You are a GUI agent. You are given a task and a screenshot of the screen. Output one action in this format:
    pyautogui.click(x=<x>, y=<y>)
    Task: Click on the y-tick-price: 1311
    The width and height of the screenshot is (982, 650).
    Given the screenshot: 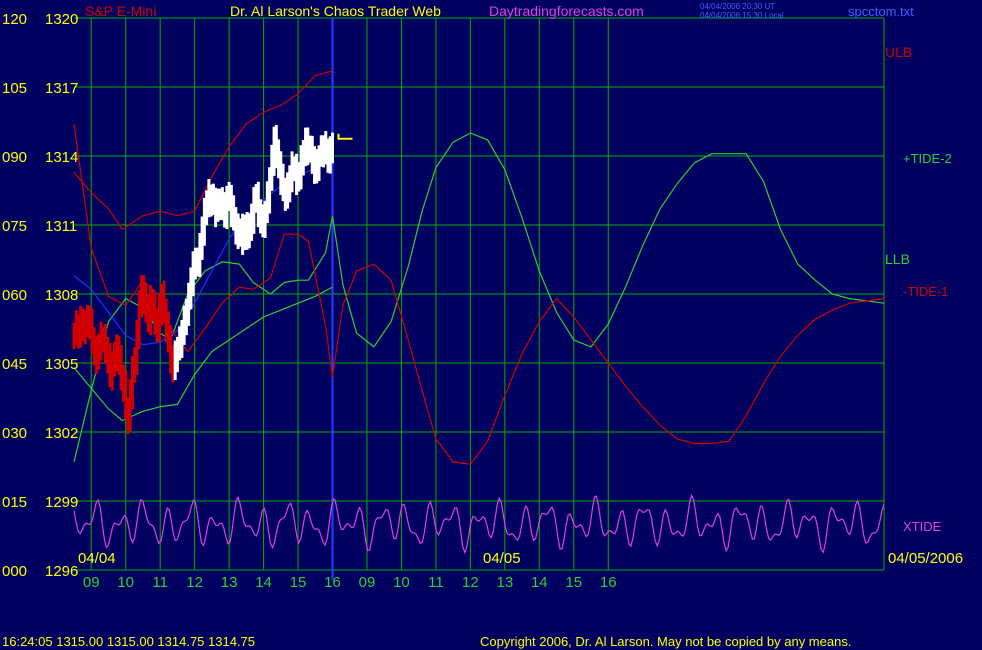 What is the action you would take?
    pyautogui.click(x=61, y=226)
    